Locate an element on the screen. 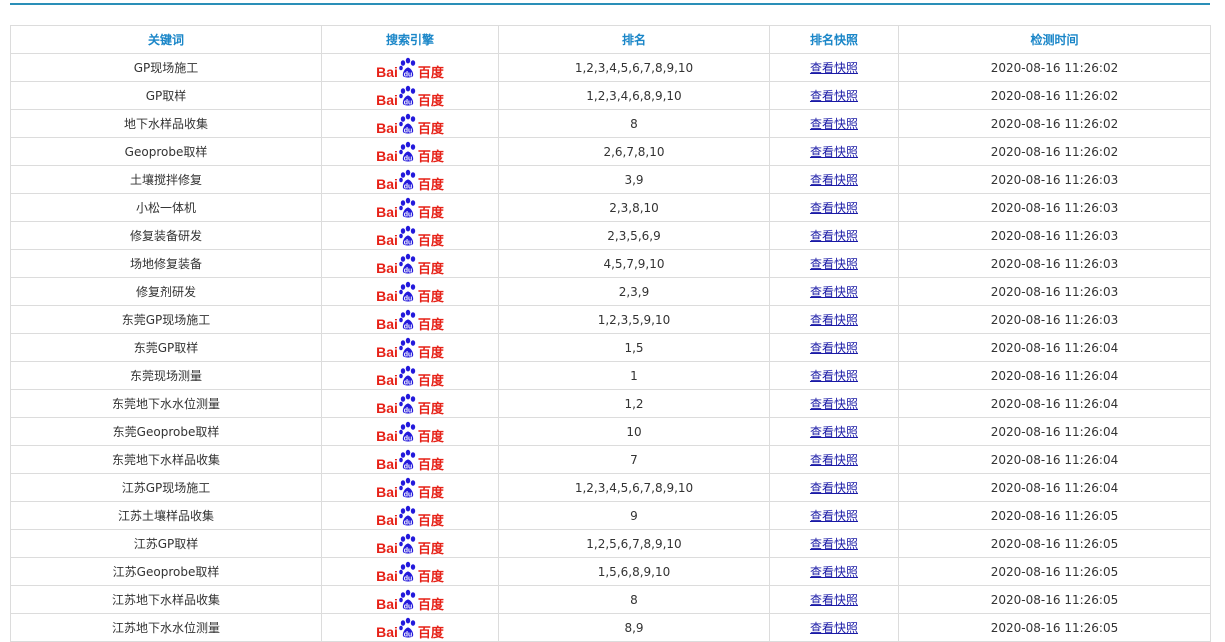  rank-text: 8 is located at coordinates (634, 123).